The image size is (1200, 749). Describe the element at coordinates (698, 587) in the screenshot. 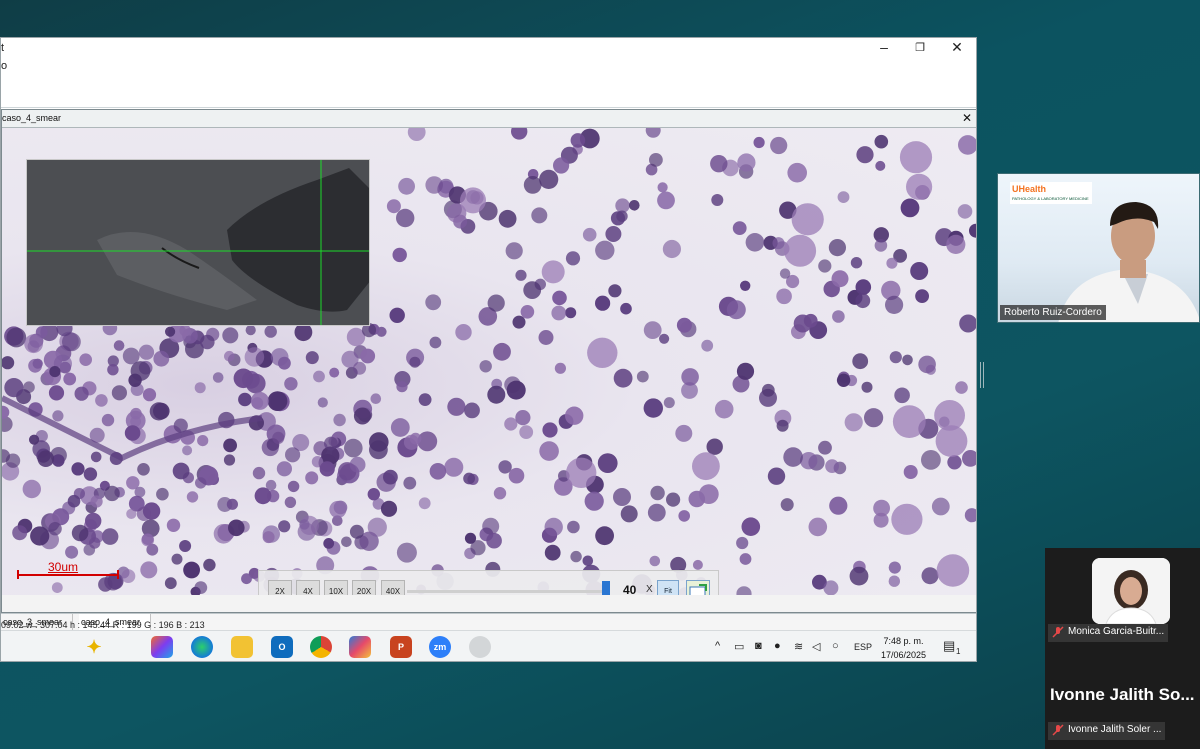

I see `fullscreen-icon` at that location.